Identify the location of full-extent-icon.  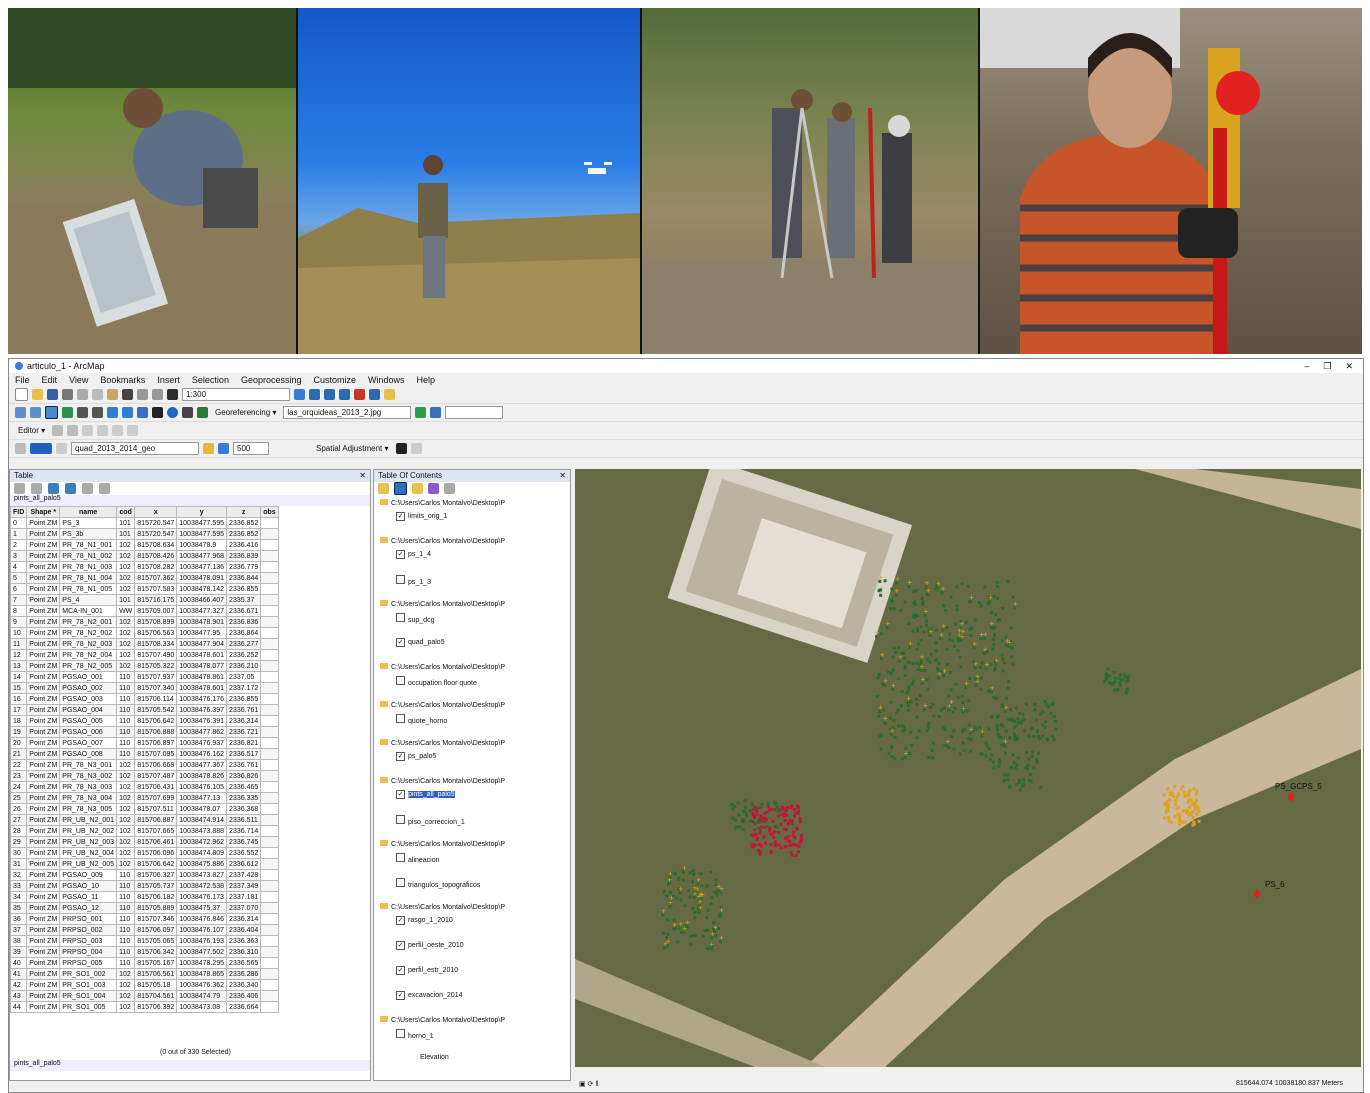
(67, 412).